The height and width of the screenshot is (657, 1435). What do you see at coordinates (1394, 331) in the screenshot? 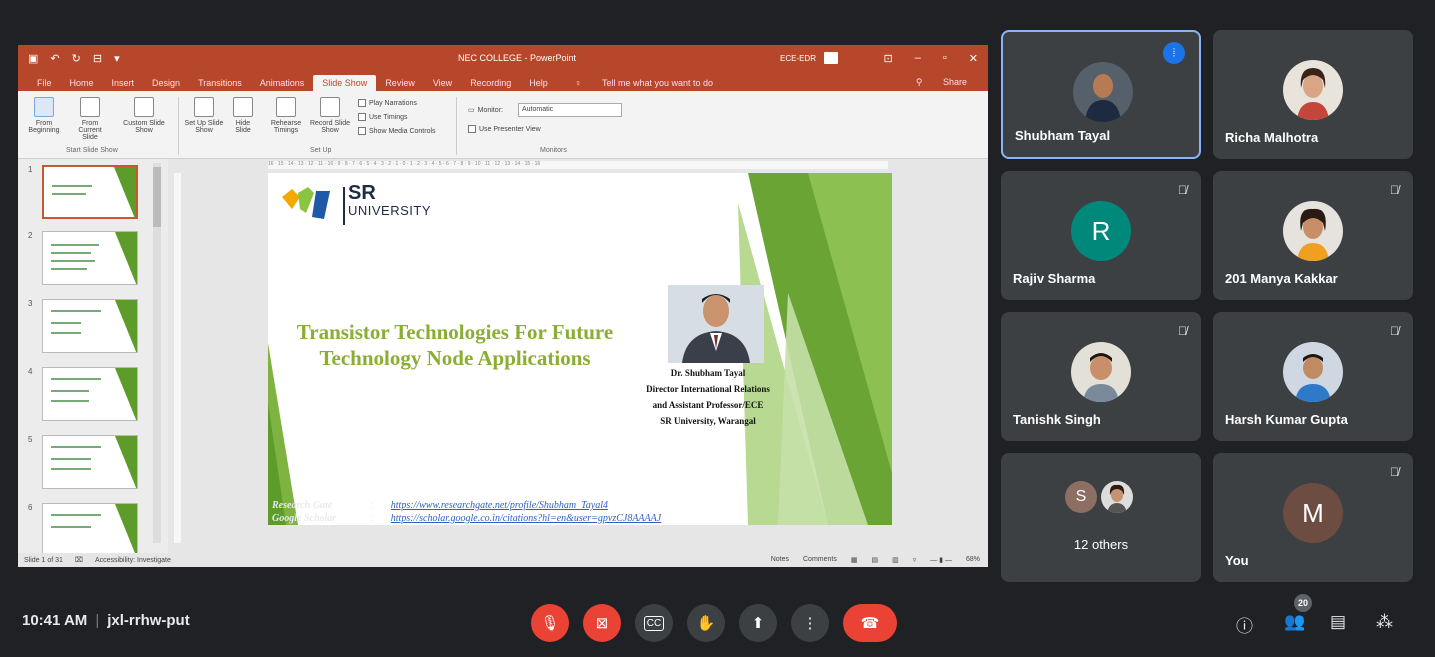
I see `mic-off-icon: 🎙̸` at bounding box center [1394, 331].